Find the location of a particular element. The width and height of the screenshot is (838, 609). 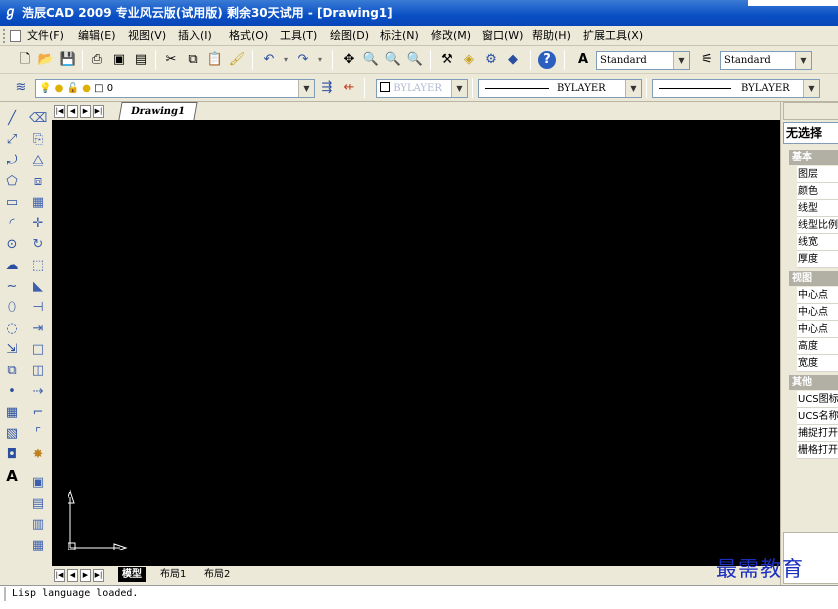

zoom-window-icon: 🔍 is located at coordinates (393, 60).